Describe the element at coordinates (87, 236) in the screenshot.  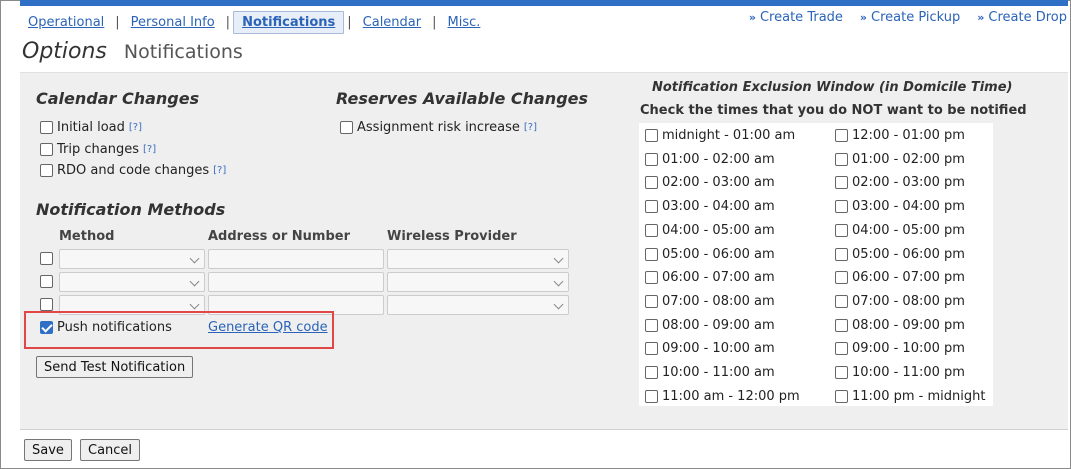
I see `method-column-header: Method` at that location.